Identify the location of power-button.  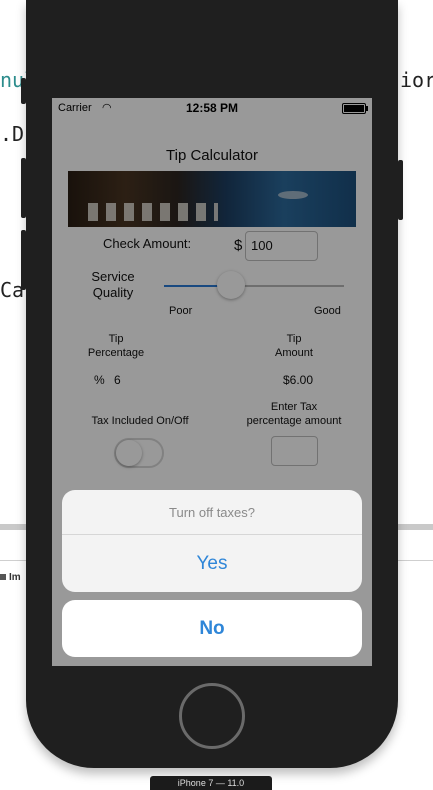
(400, 190).